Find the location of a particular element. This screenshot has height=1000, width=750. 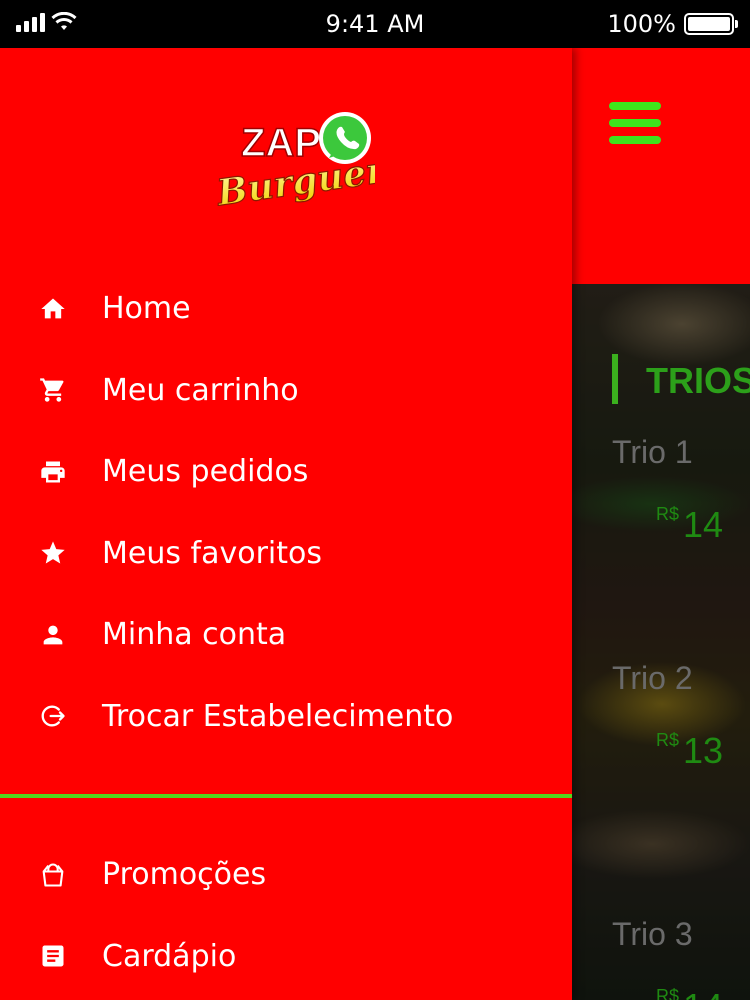

menu-item-orders: Meus pedidos is located at coordinates (286, 472).